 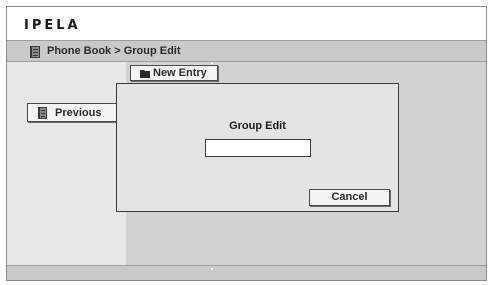 I want to click on logo-bar: IPELA, so click(x=246, y=23).